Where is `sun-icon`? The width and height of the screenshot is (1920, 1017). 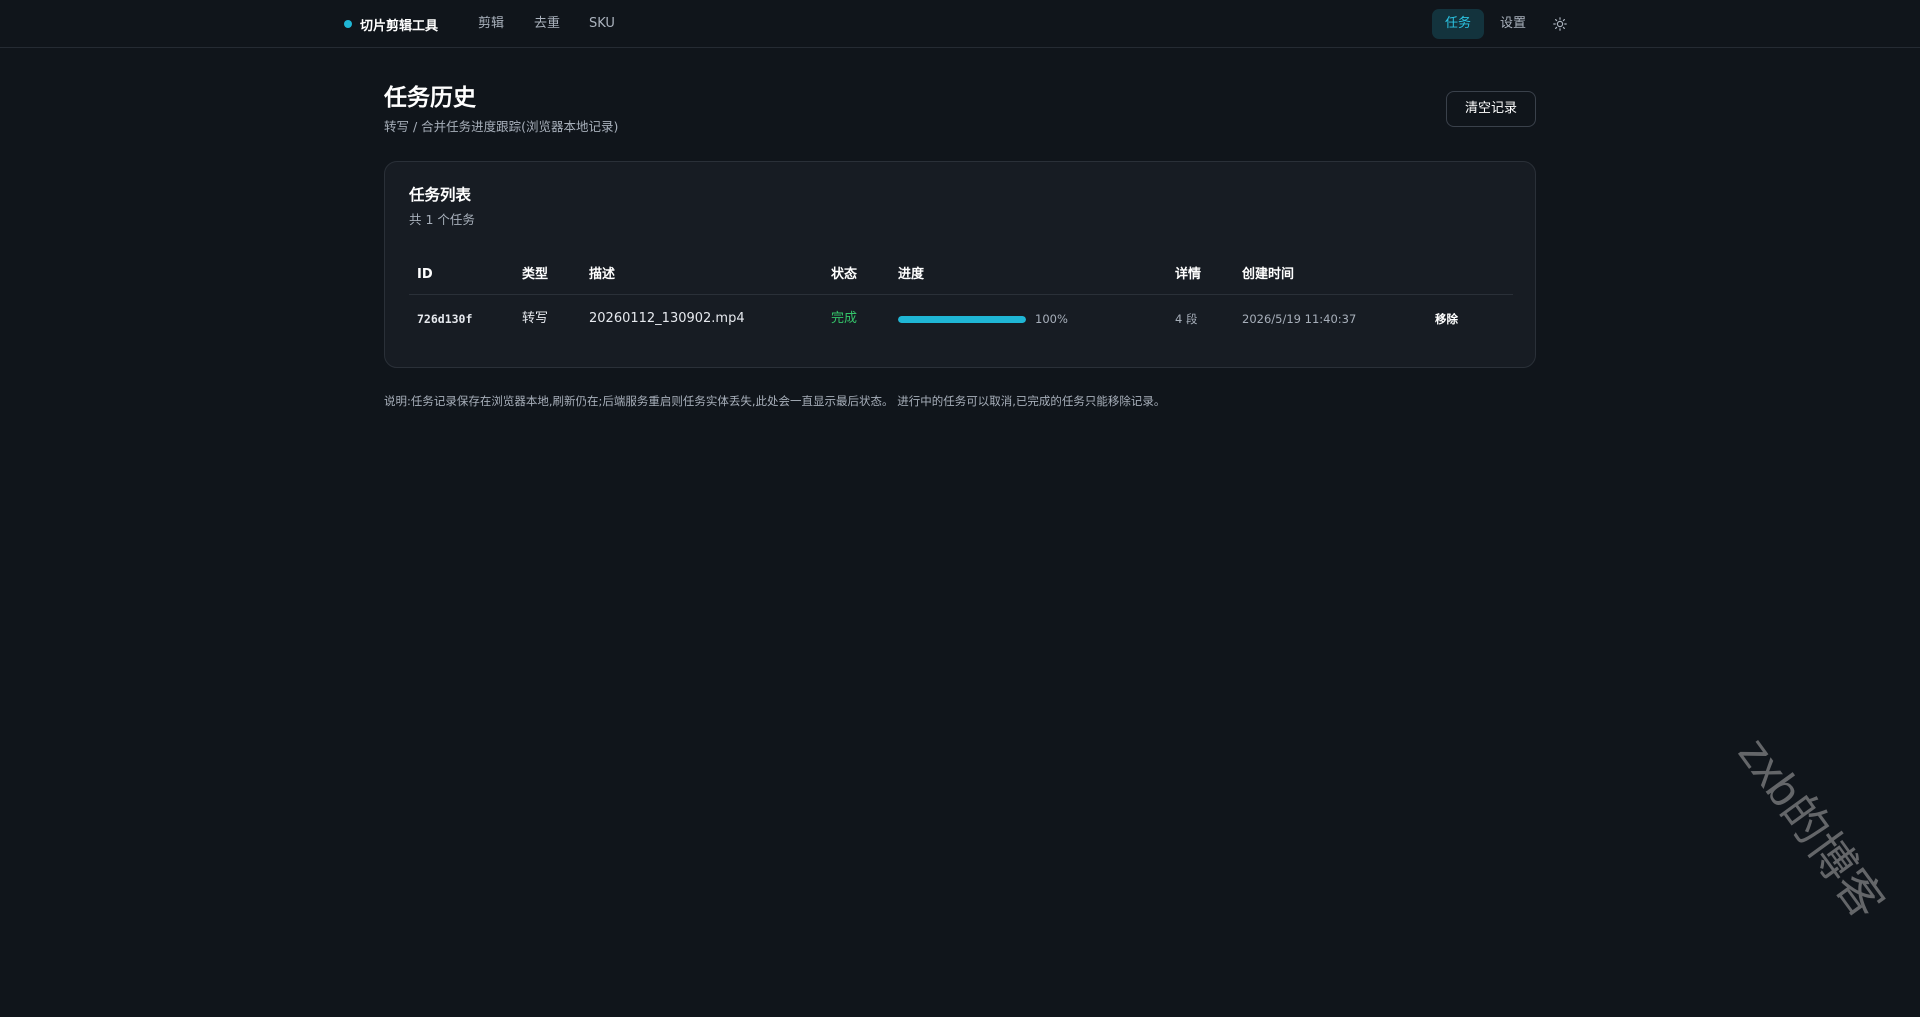 sun-icon is located at coordinates (1560, 24).